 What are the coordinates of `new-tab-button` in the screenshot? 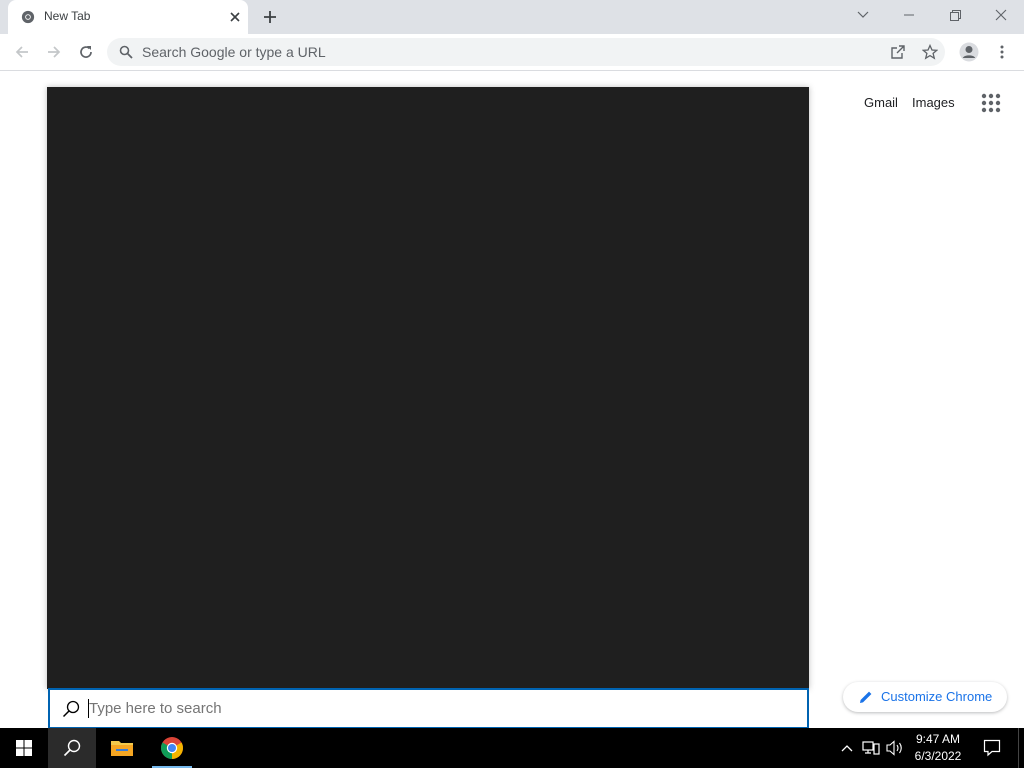 It's located at (270, 17).